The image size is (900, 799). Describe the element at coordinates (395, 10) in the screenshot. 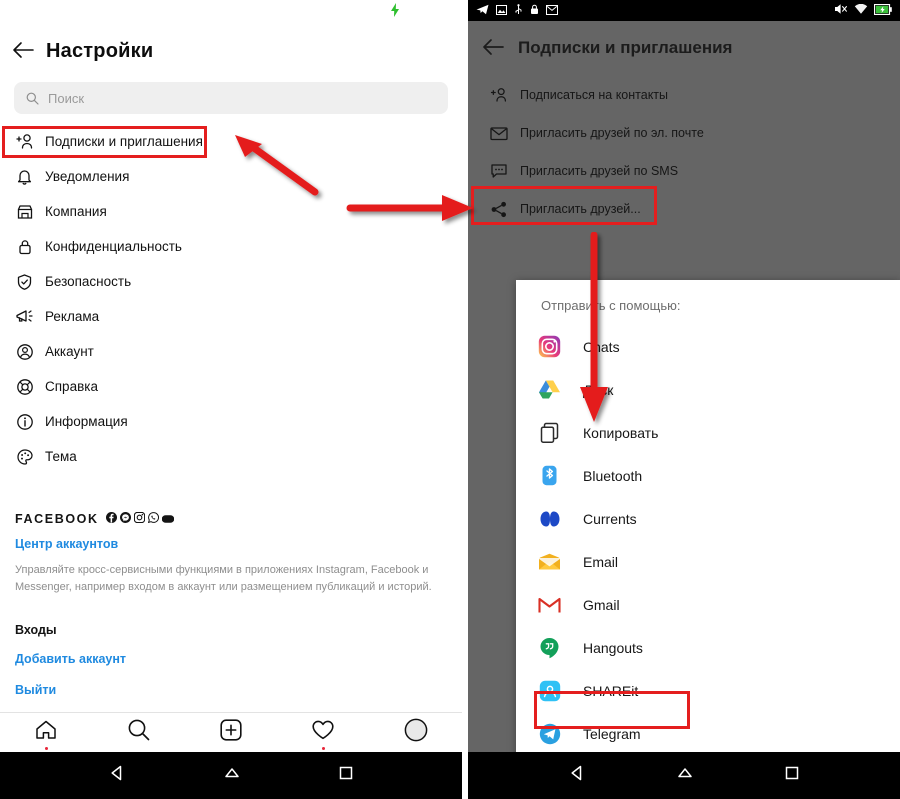

I see `lightning-bolt-icon` at that location.